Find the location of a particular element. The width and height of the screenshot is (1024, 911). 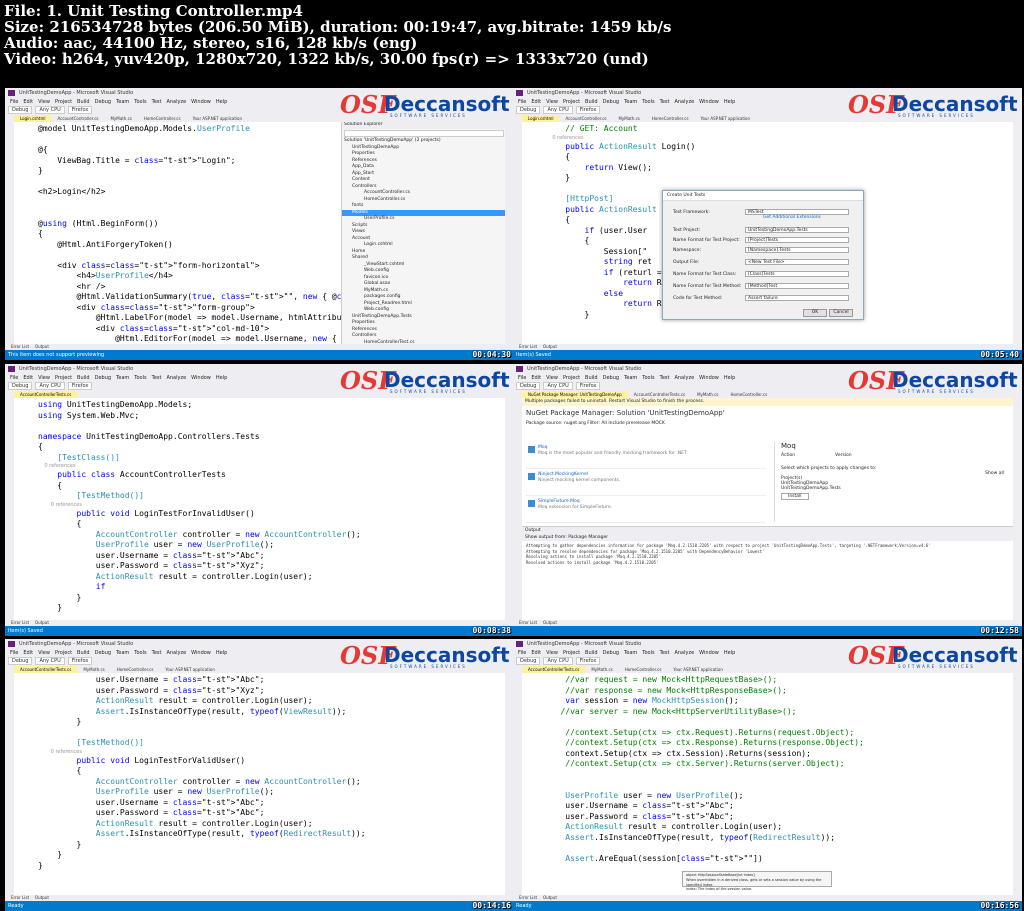

dialog-field: [Method]Test is located at coordinates (797, 286).